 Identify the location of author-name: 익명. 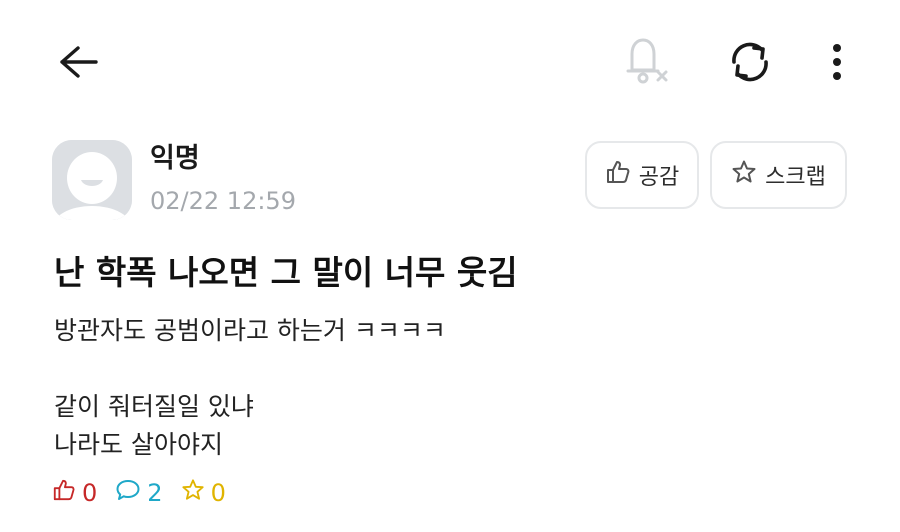
(175, 158).